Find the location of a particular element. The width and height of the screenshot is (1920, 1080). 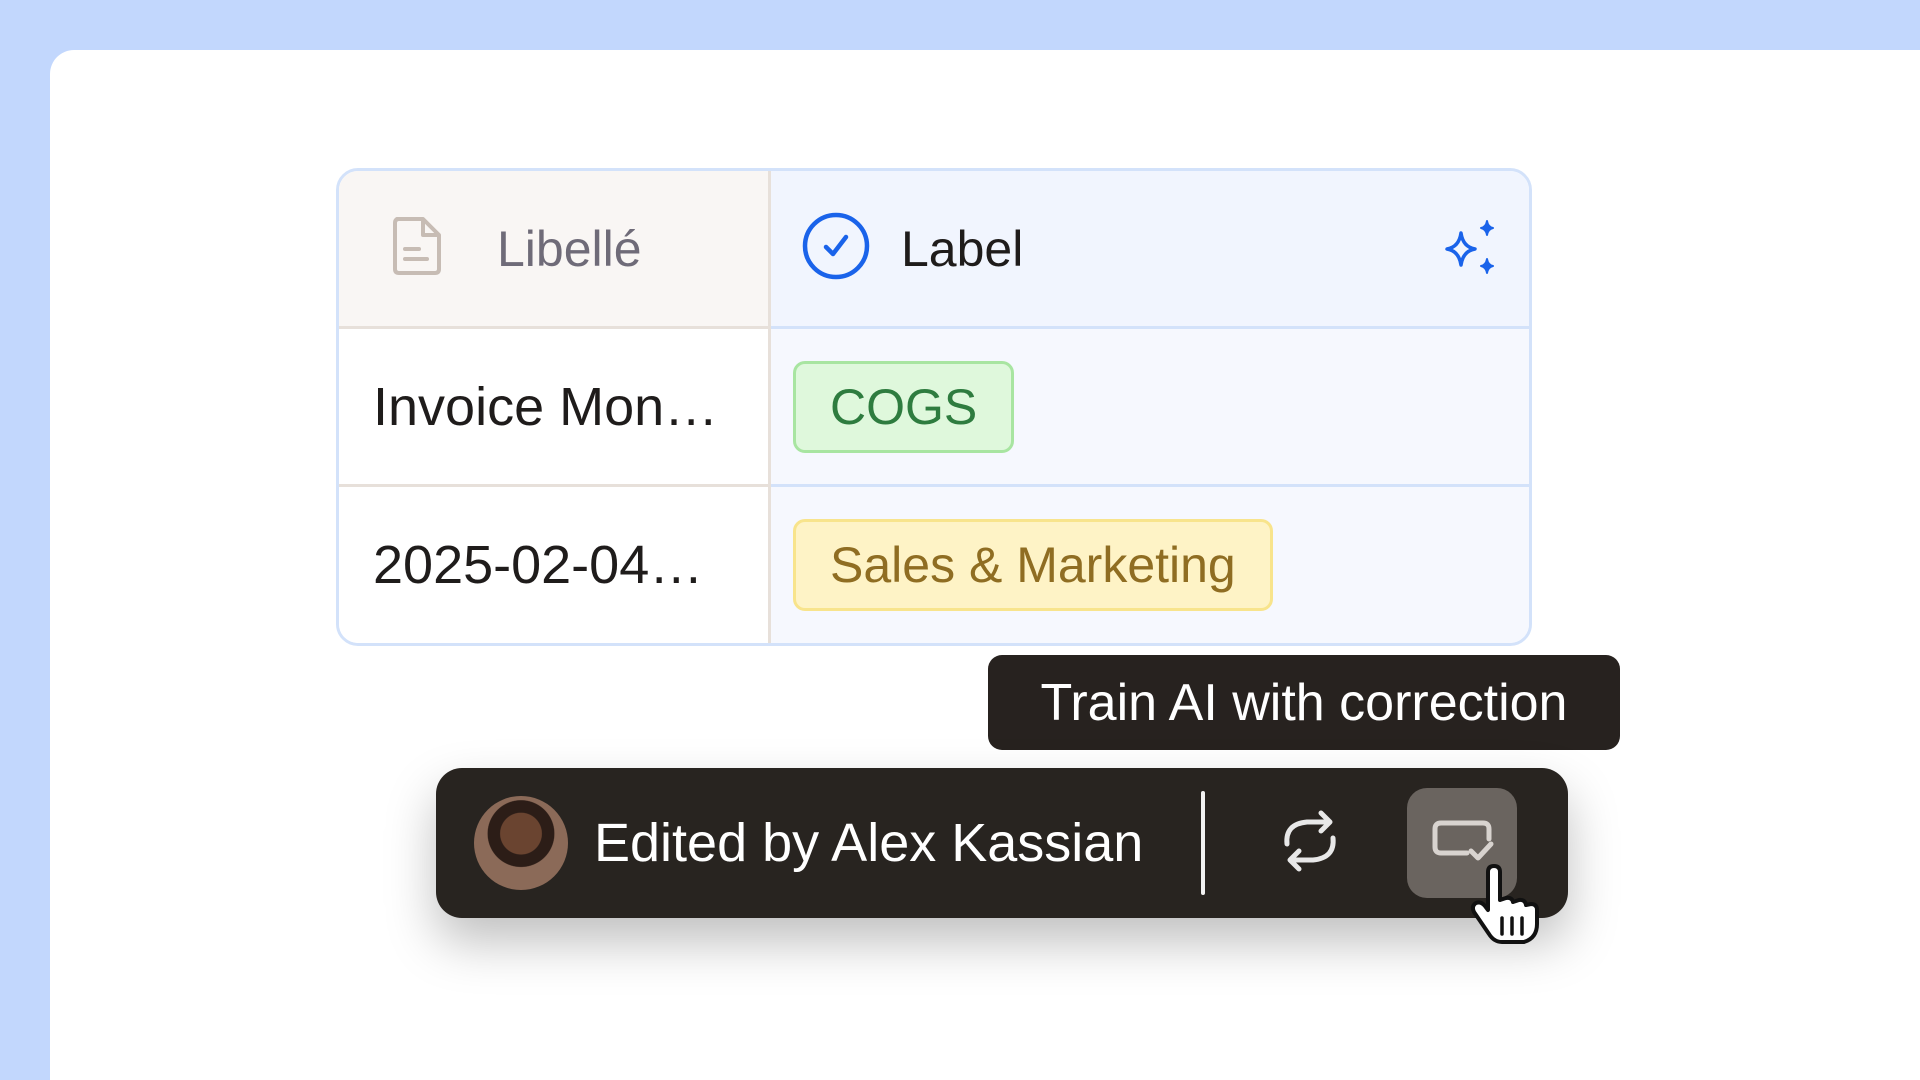

pointer-cursor-icon is located at coordinates (1506, 906).